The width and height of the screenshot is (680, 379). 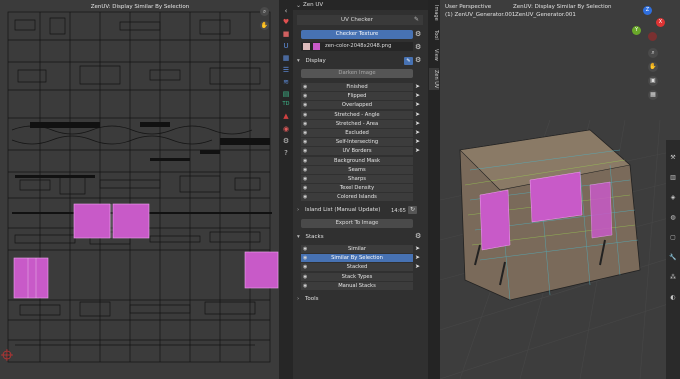 I want to click on world-icon: ◍, so click(x=673, y=217).